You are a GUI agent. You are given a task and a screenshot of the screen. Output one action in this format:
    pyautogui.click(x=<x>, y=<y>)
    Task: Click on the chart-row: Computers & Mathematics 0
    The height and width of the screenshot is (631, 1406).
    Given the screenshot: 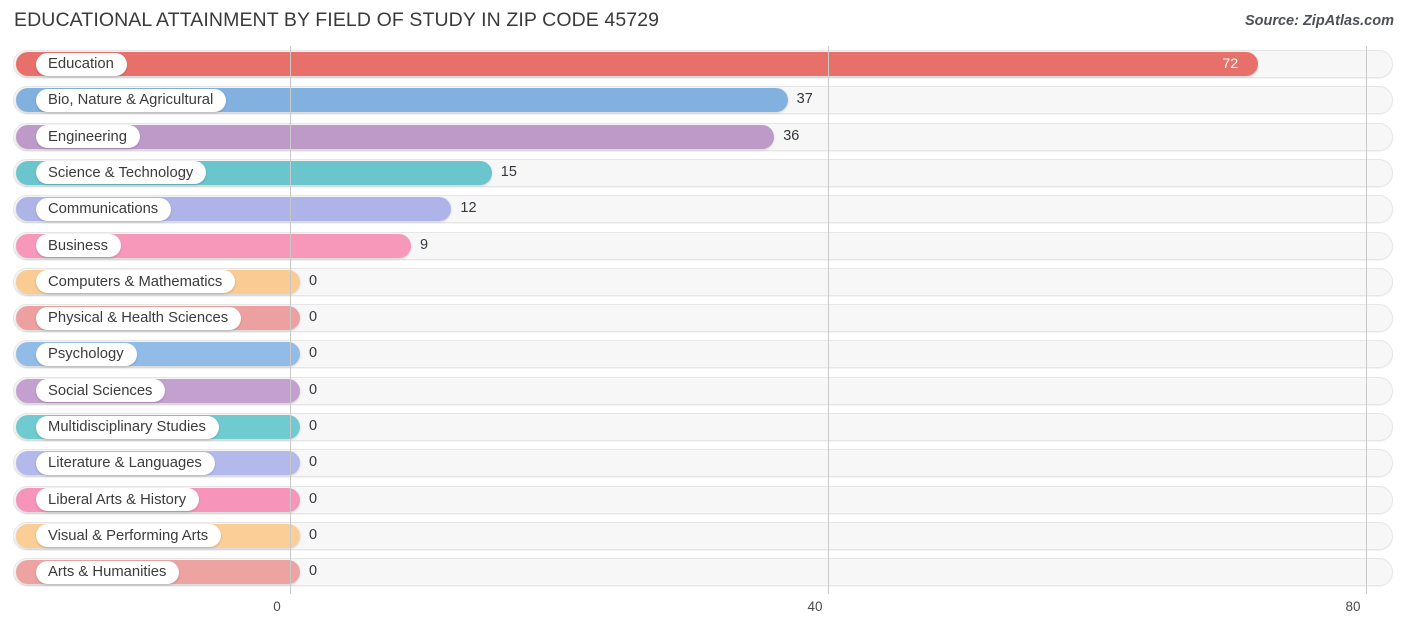 What is the action you would take?
    pyautogui.click(x=703, y=282)
    